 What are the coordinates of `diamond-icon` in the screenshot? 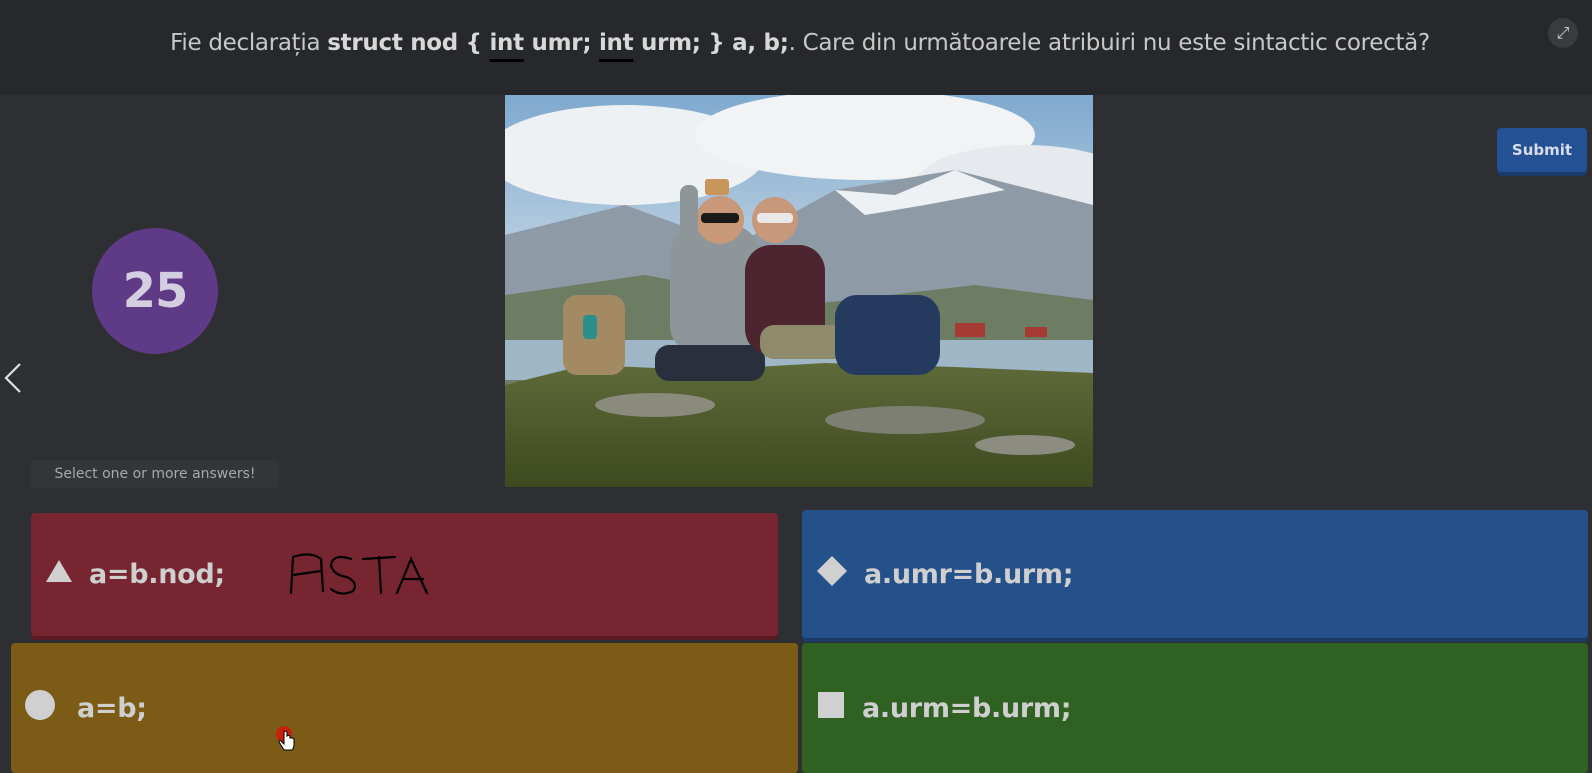 It's located at (832, 574).